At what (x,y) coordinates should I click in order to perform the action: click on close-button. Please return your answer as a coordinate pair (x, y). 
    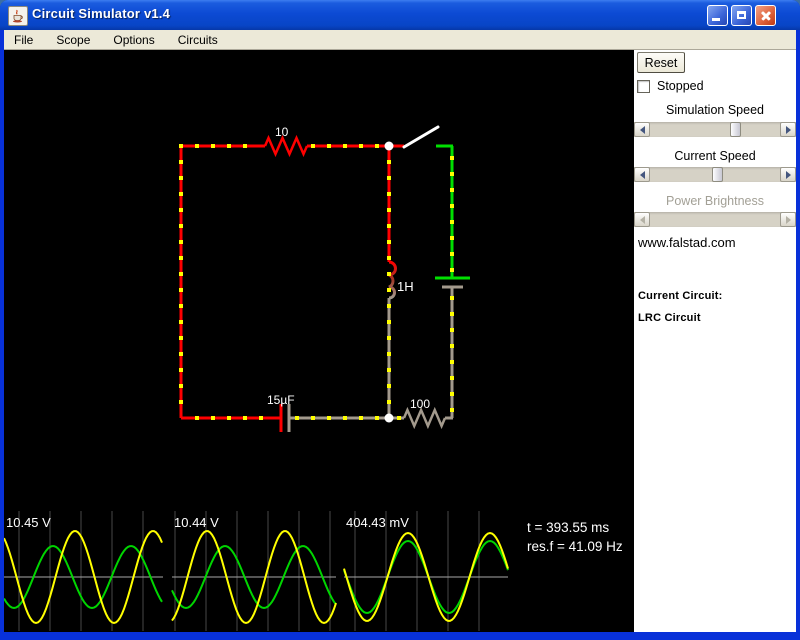
    Looking at the image, I should click on (765, 15).